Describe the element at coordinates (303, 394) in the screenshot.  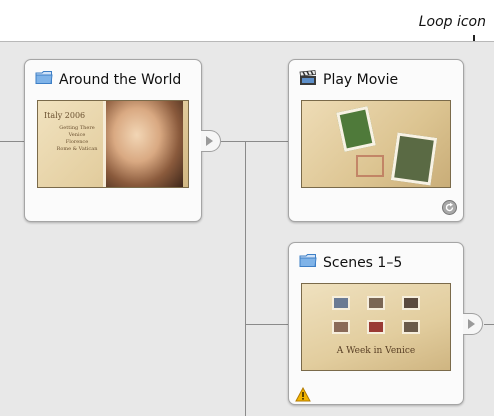
I see `warning-icon` at that location.